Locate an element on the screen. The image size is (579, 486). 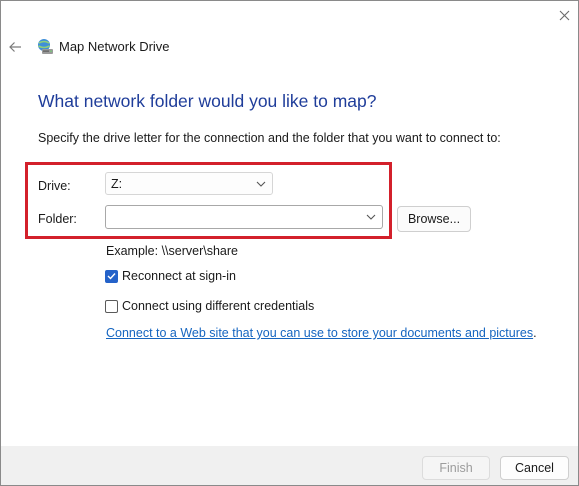
reconnect-checkbox-row: Reconnect at sign-in is located at coordinates (170, 276).